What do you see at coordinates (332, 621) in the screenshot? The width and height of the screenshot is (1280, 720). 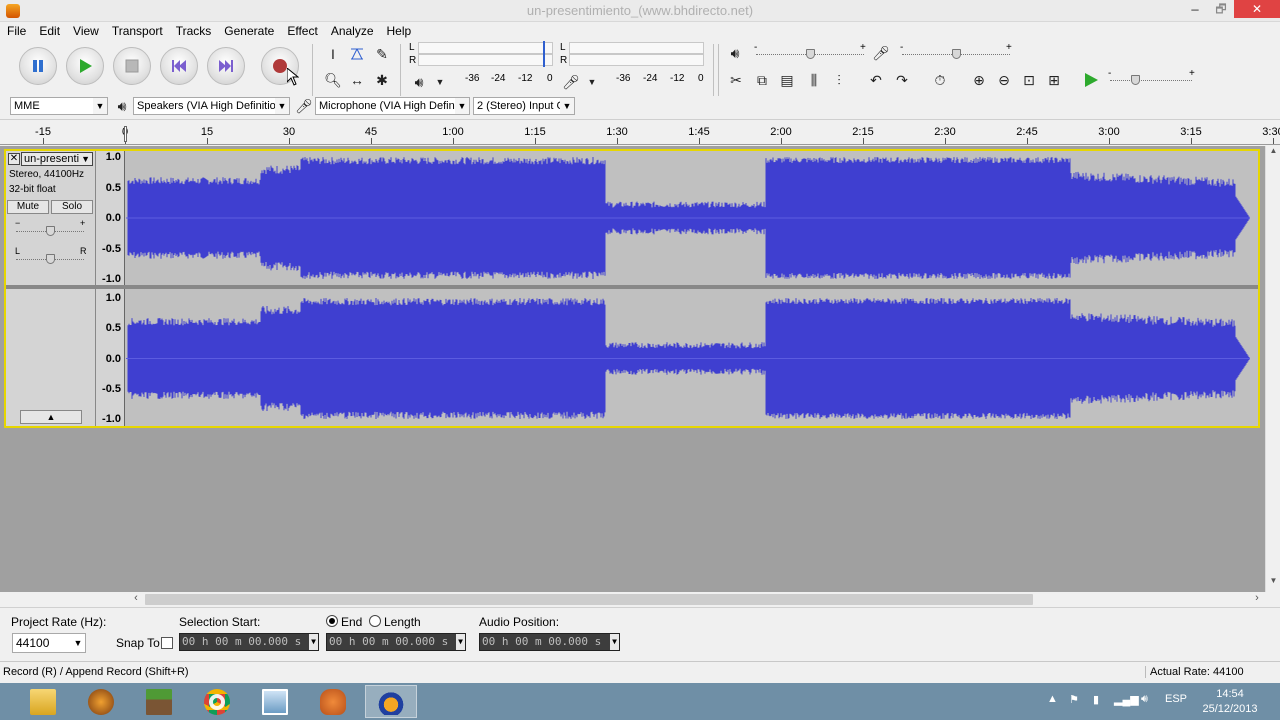 I see `end-radio` at bounding box center [332, 621].